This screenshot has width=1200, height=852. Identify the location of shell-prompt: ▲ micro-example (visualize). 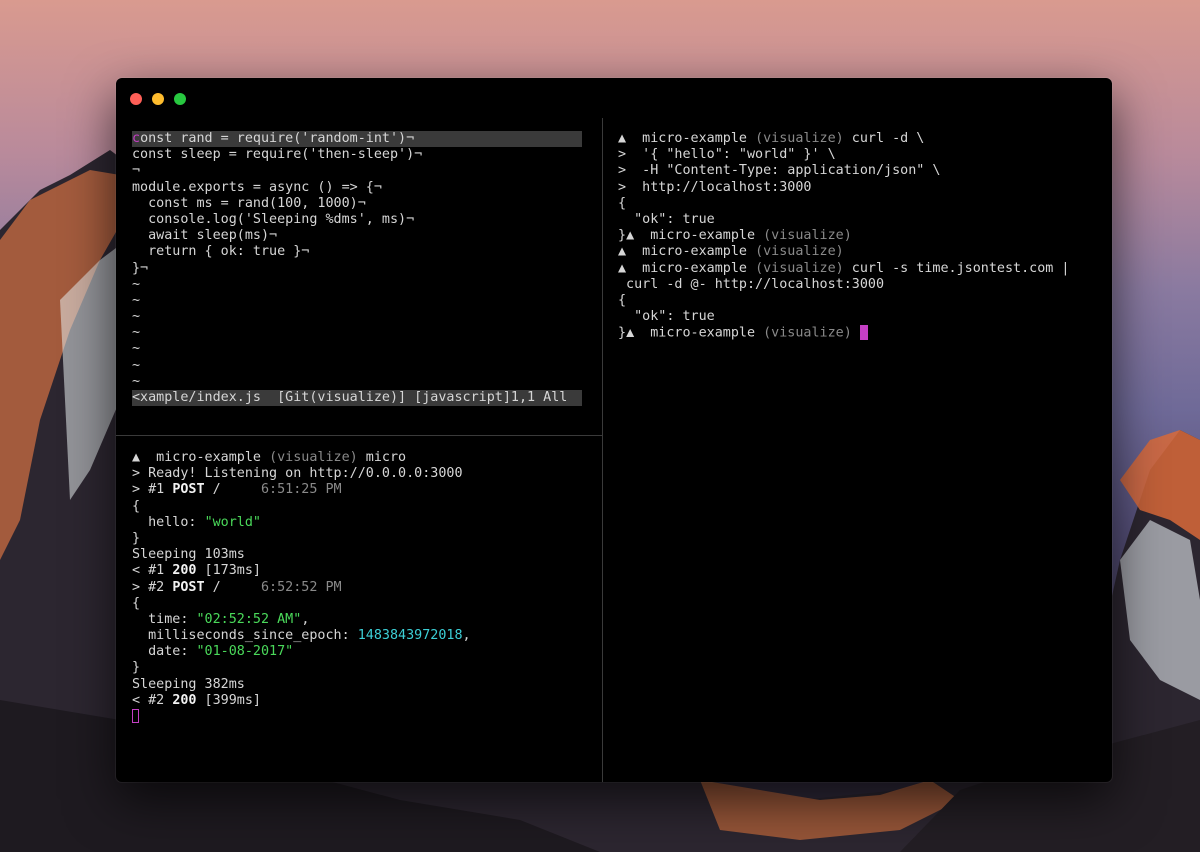
(731, 252).